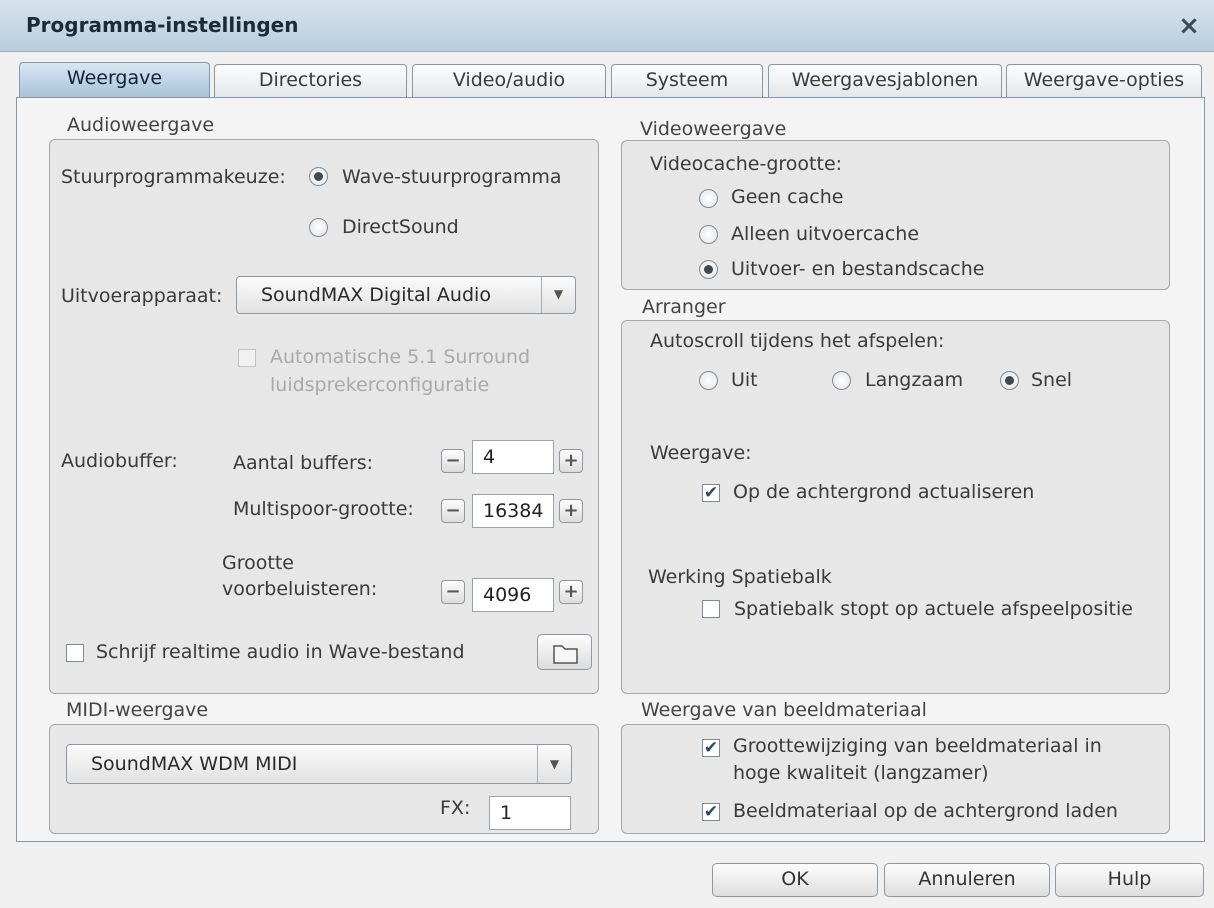  What do you see at coordinates (571, 592) in the screenshot?
I see `preview-plus-button: +` at bounding box center [571, 592].